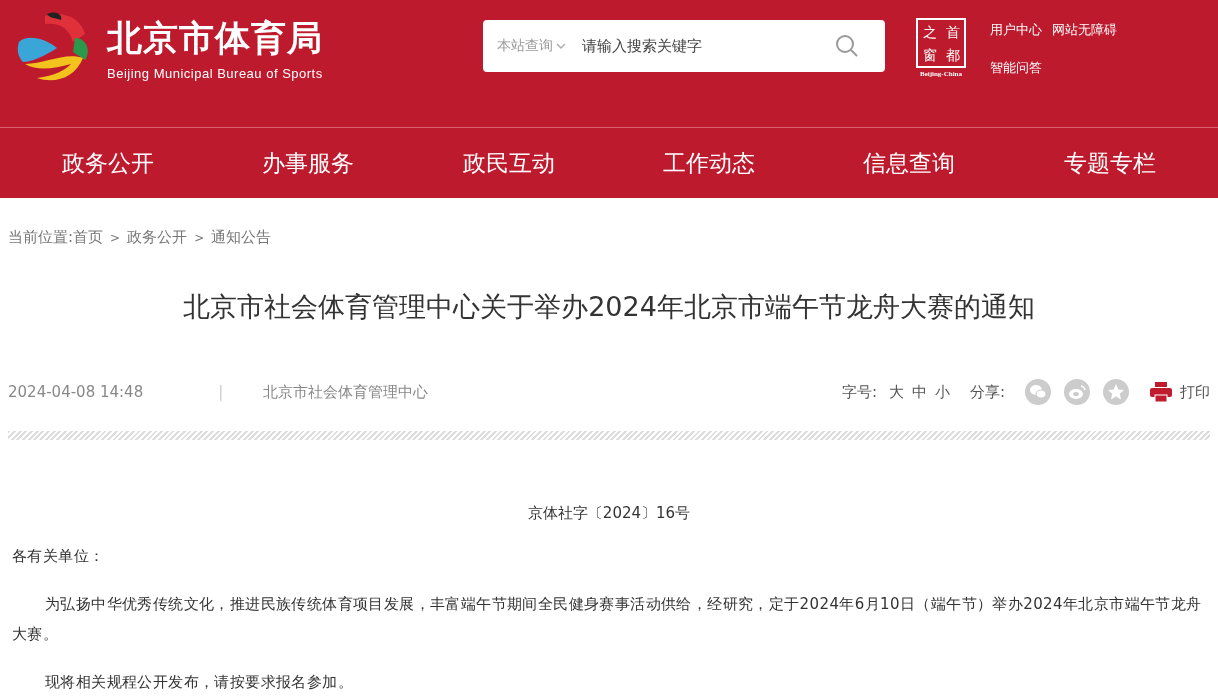 This screenshot has width=1218, height=699. What do you see at coordinates (942, 392) in the screenshot?
I see `font-size-option: 小` at bounding box center [942, 392].